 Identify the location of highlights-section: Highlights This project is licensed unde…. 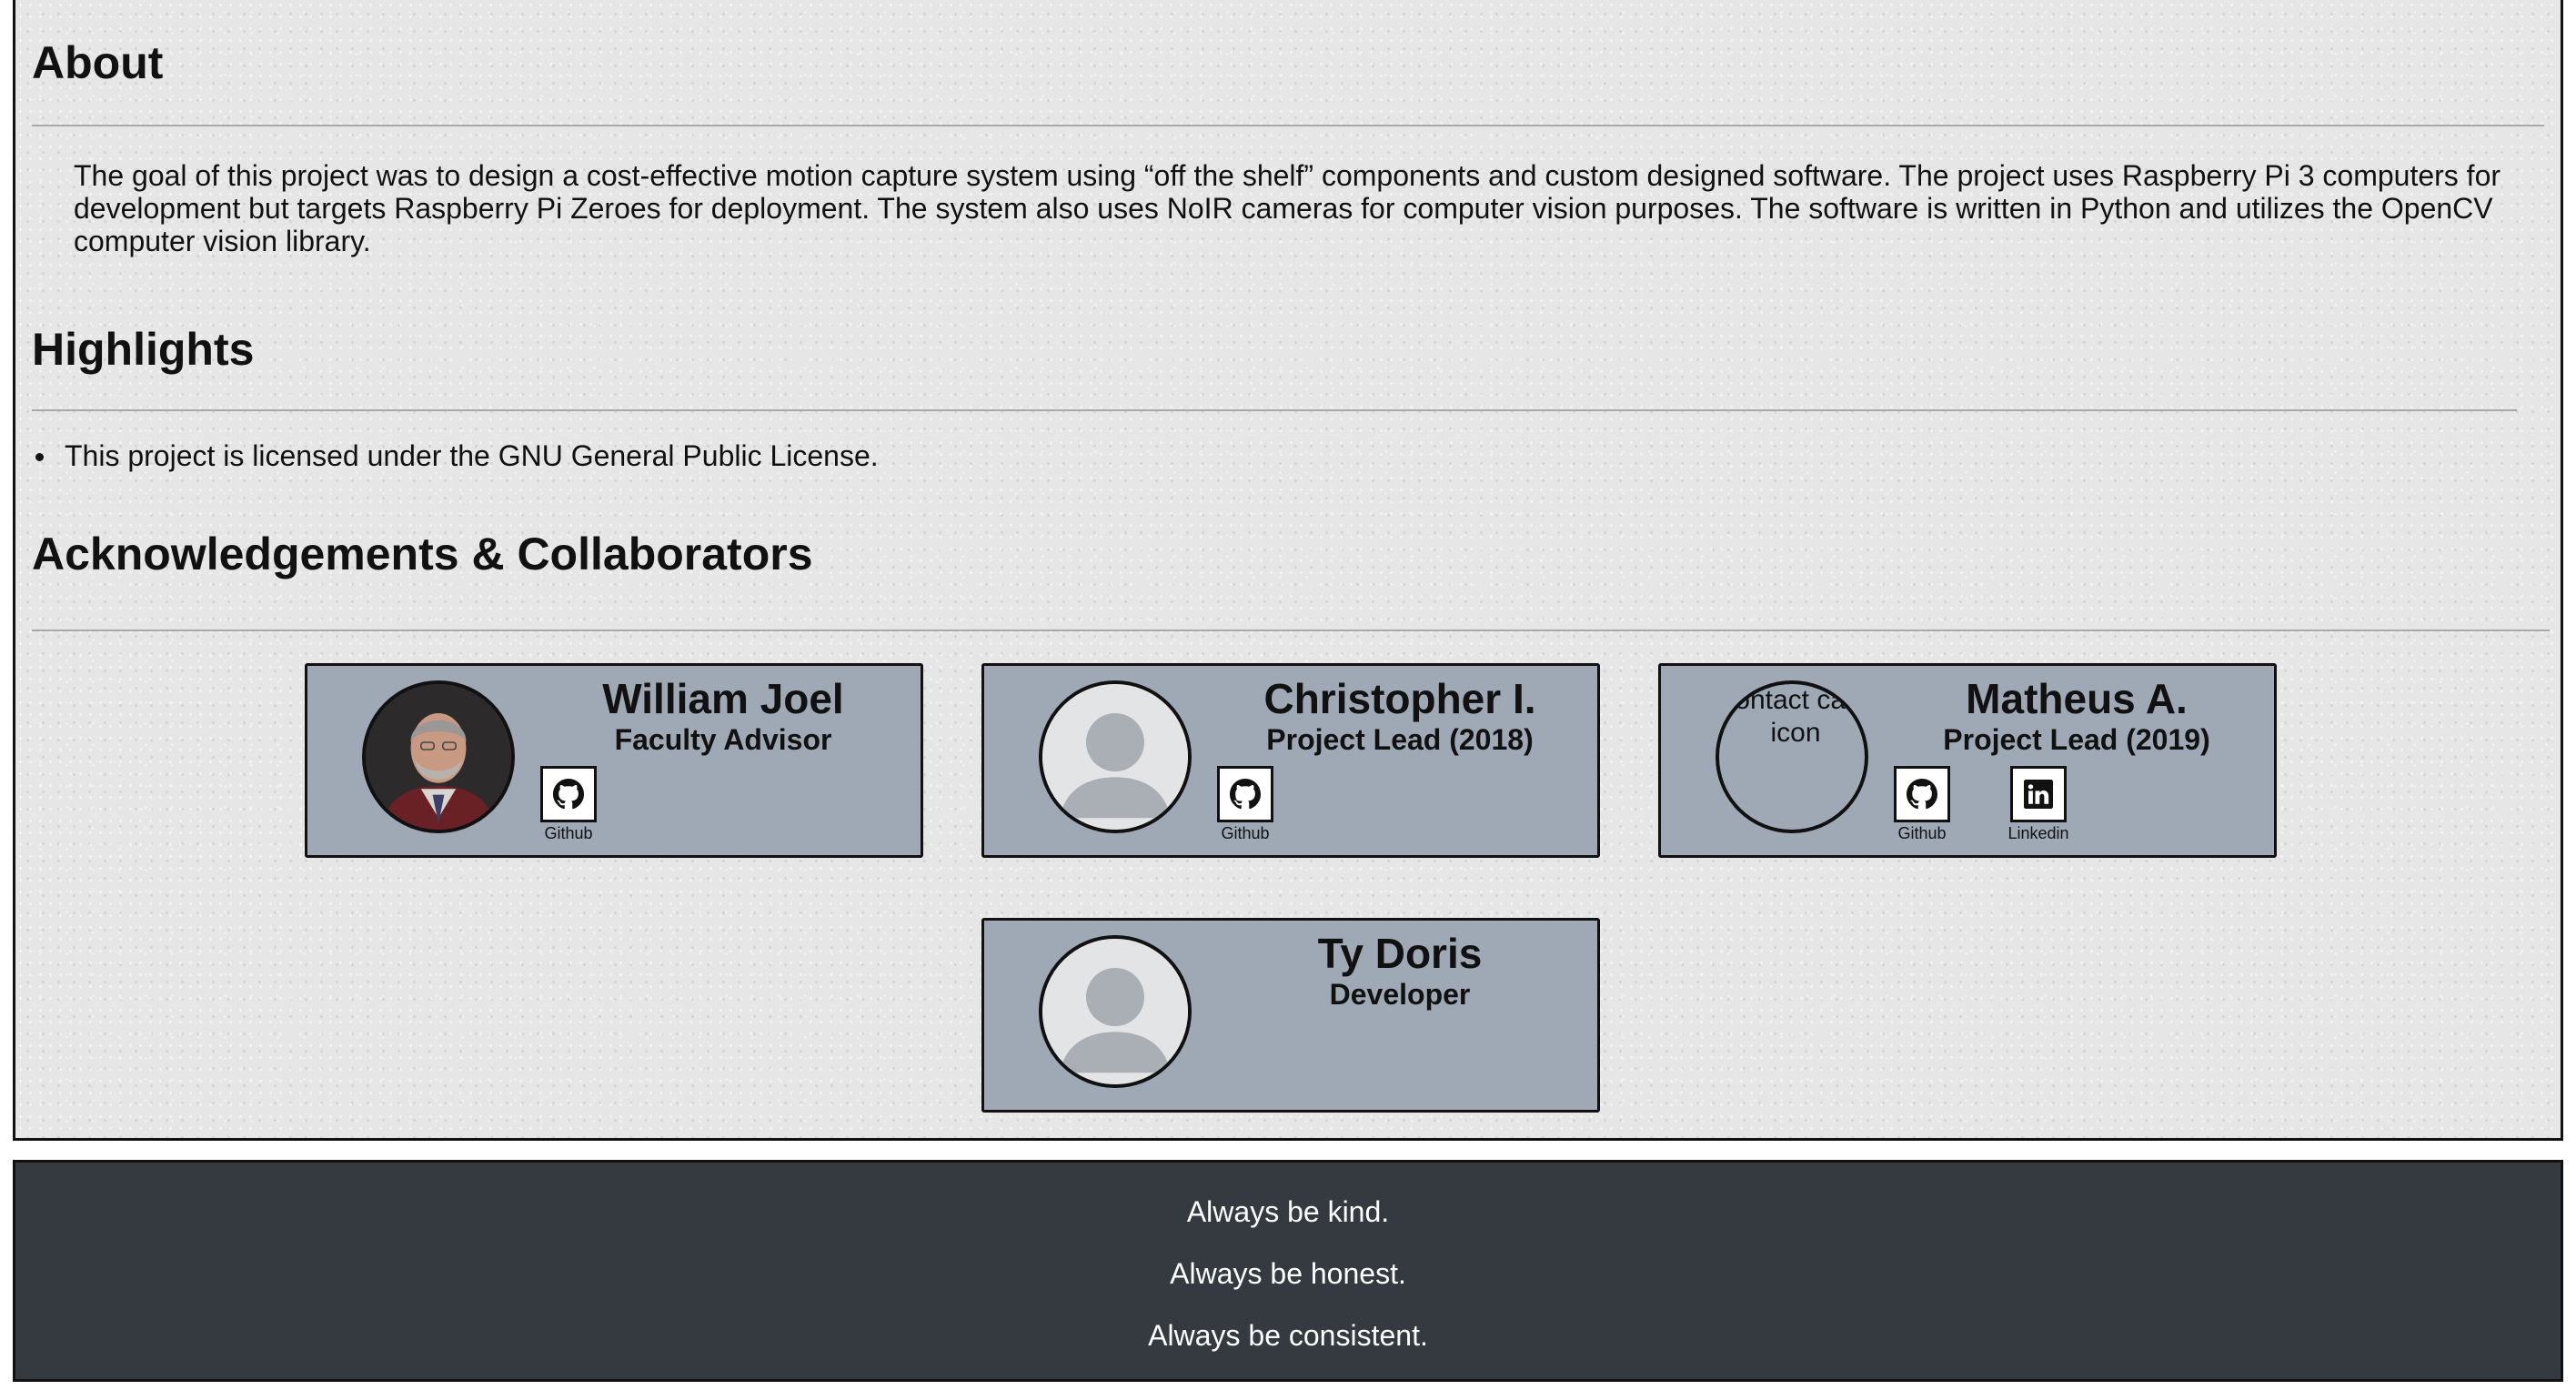
(1288, 399).